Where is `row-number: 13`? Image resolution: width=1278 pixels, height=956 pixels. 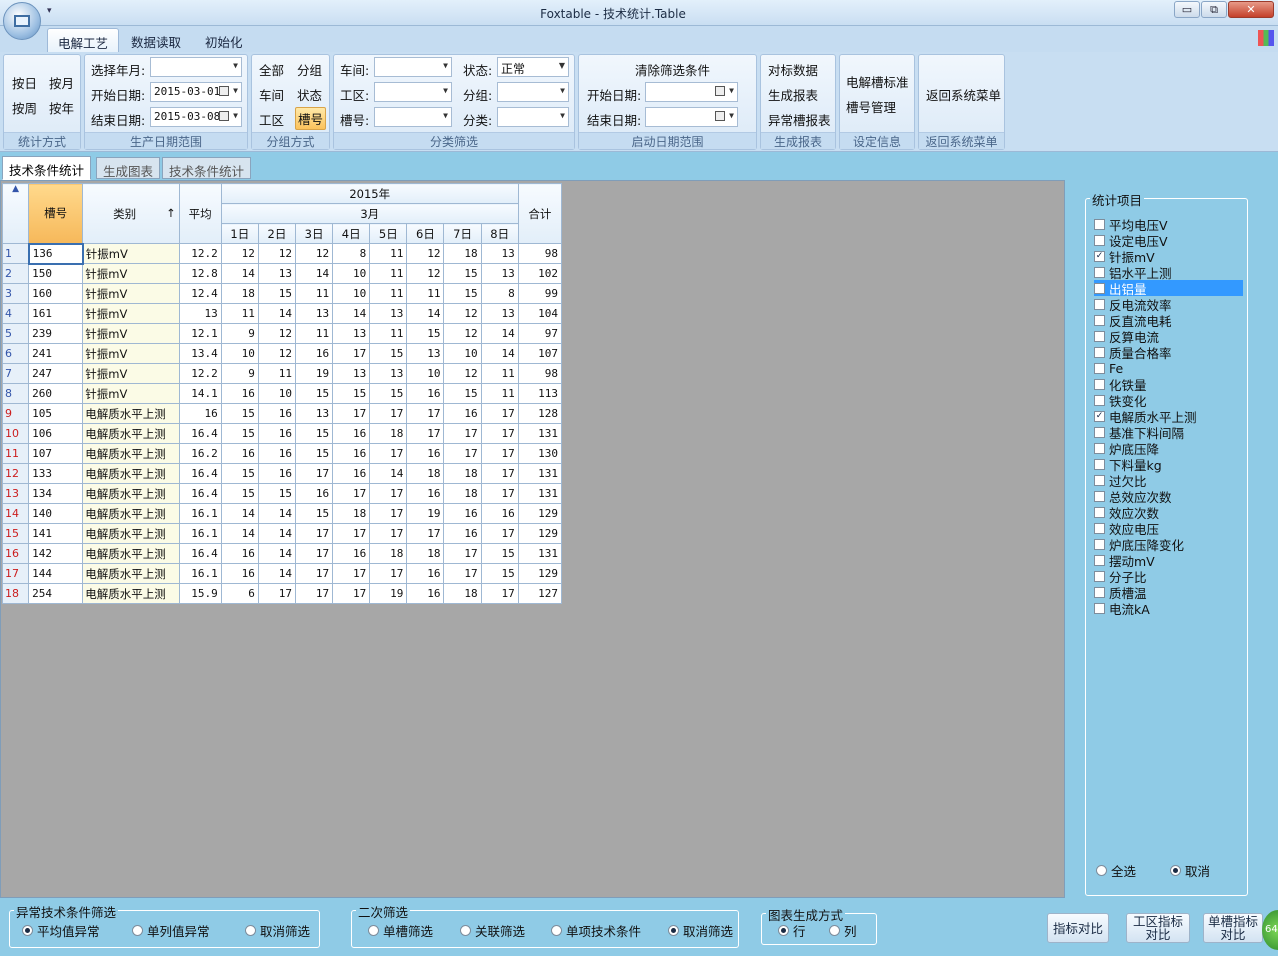
row-number: 13 is located at coordinates (15, 493).